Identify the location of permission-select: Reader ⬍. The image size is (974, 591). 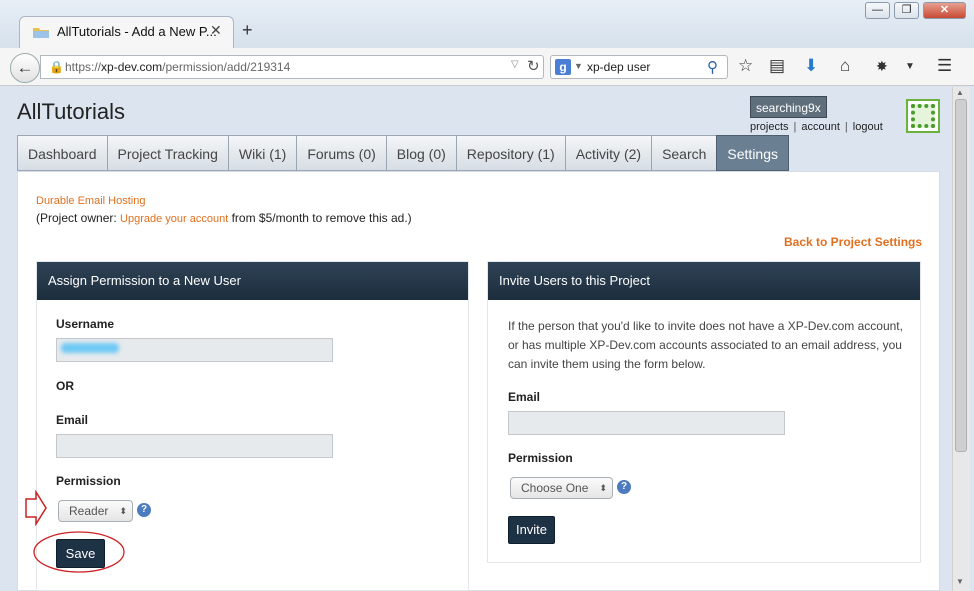
(95, 511).